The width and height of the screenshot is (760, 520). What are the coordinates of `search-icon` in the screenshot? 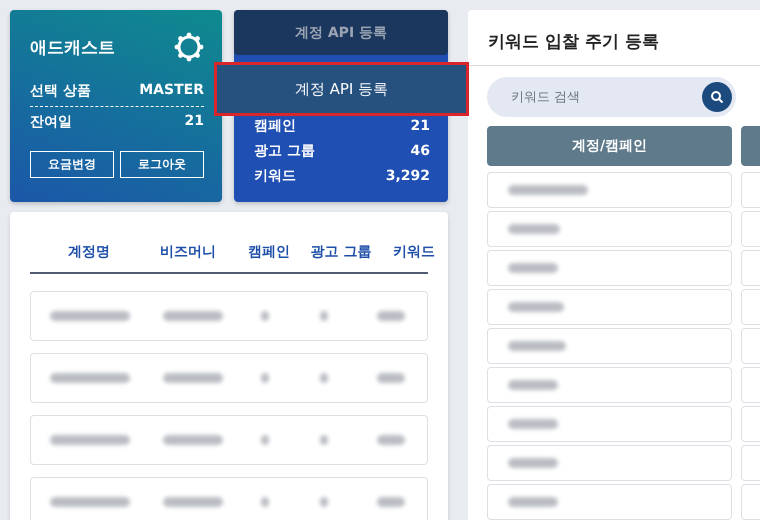 It's located at (717, 97).